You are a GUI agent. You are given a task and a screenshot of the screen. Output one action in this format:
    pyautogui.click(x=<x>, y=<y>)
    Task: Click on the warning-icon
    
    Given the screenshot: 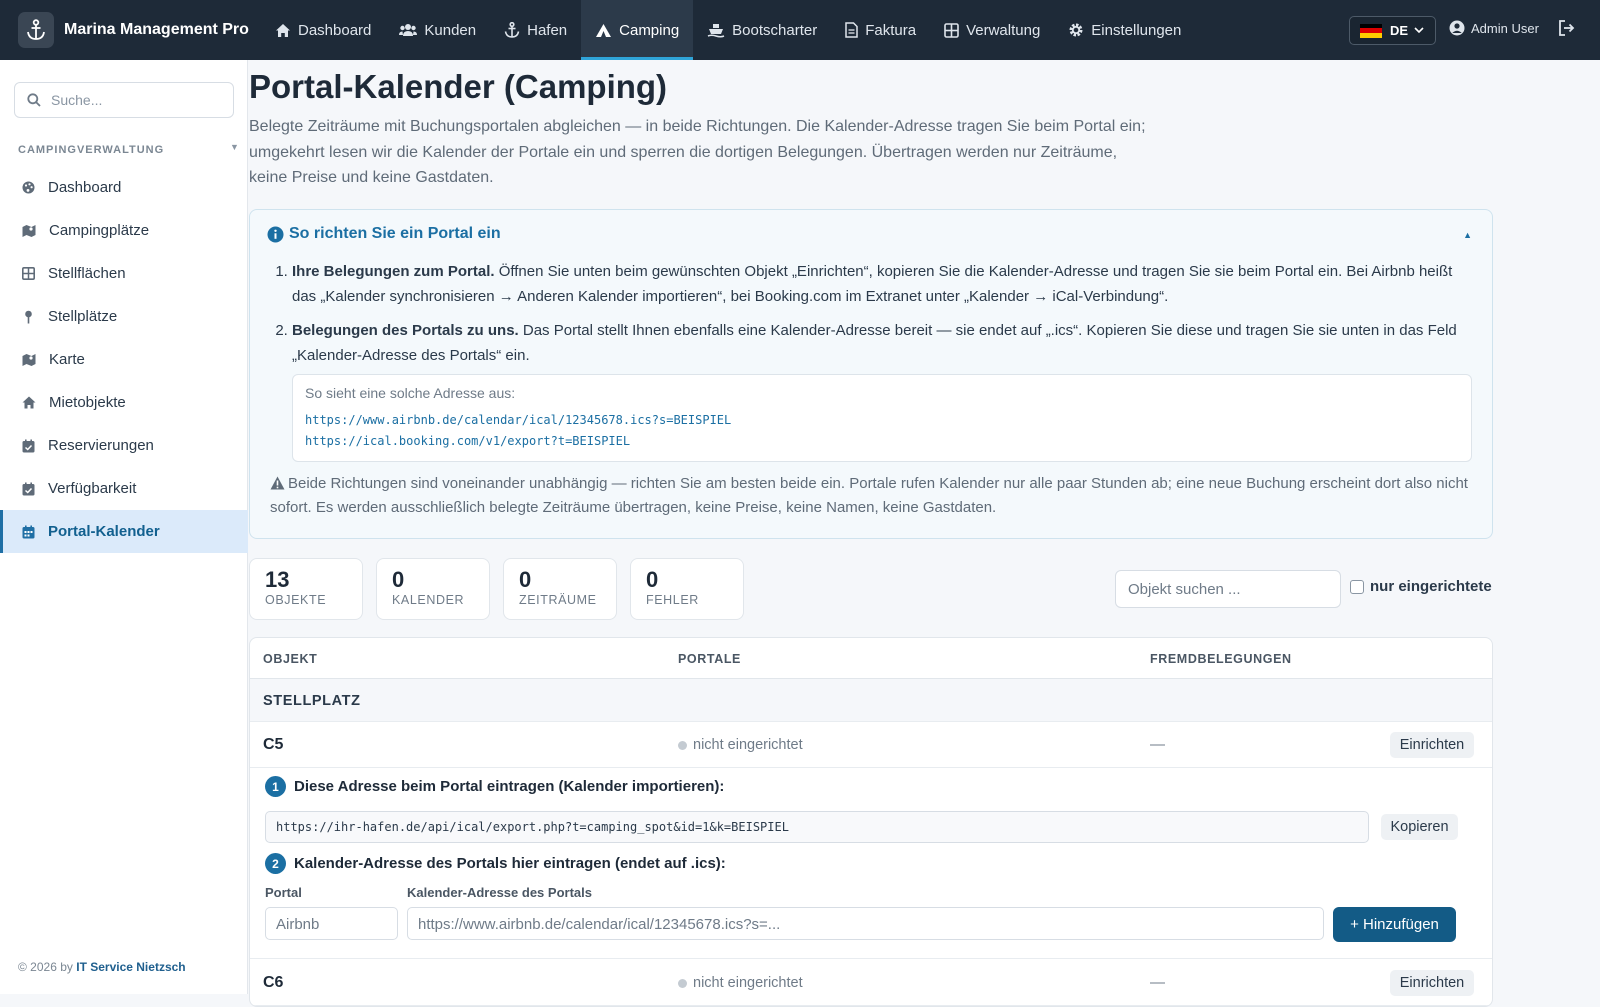 What is the action you would take?
    pyautogui.click(x=277, y=483)
    